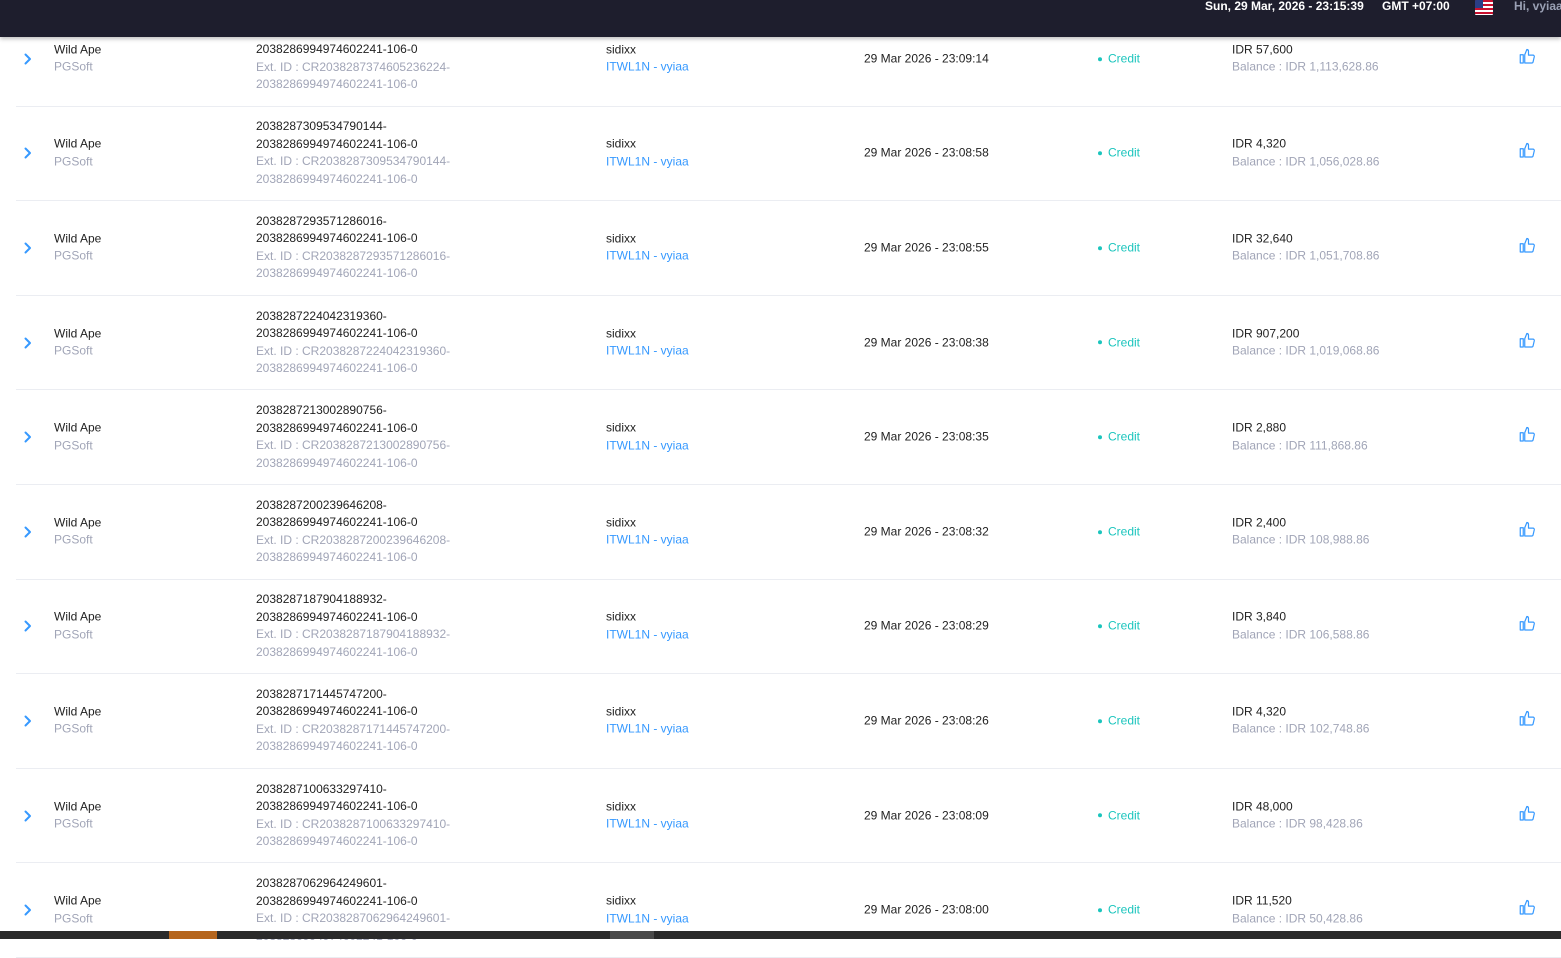 Image resolution: width=1561 pixels, height=958 pixels. Describe the element at coordinates (926, 909) in the screenshot. I see `transaction-time: 29 Mar 2026 - 23:08:00` at that location.